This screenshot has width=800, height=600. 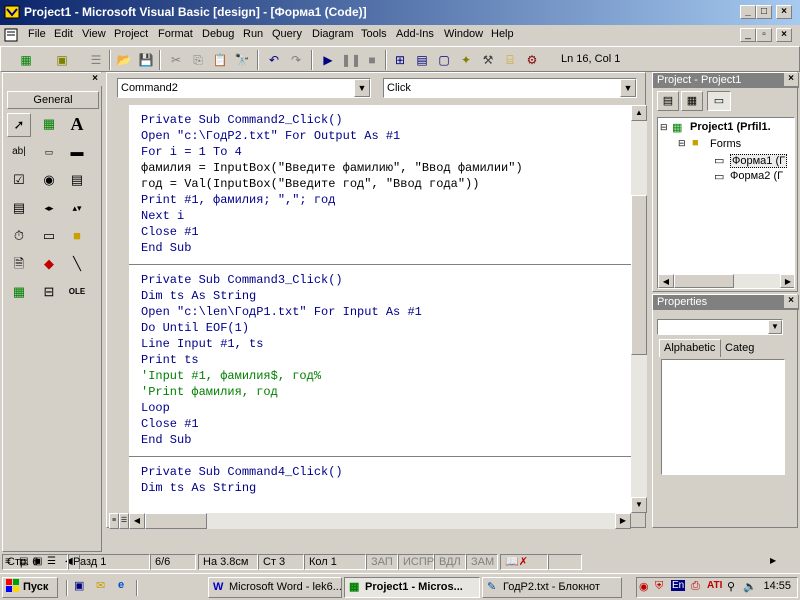 What do you see at coordinates (11, 36) in the screenshot?
I see `mdi-doc-icon` at bounding box center [11, 36].